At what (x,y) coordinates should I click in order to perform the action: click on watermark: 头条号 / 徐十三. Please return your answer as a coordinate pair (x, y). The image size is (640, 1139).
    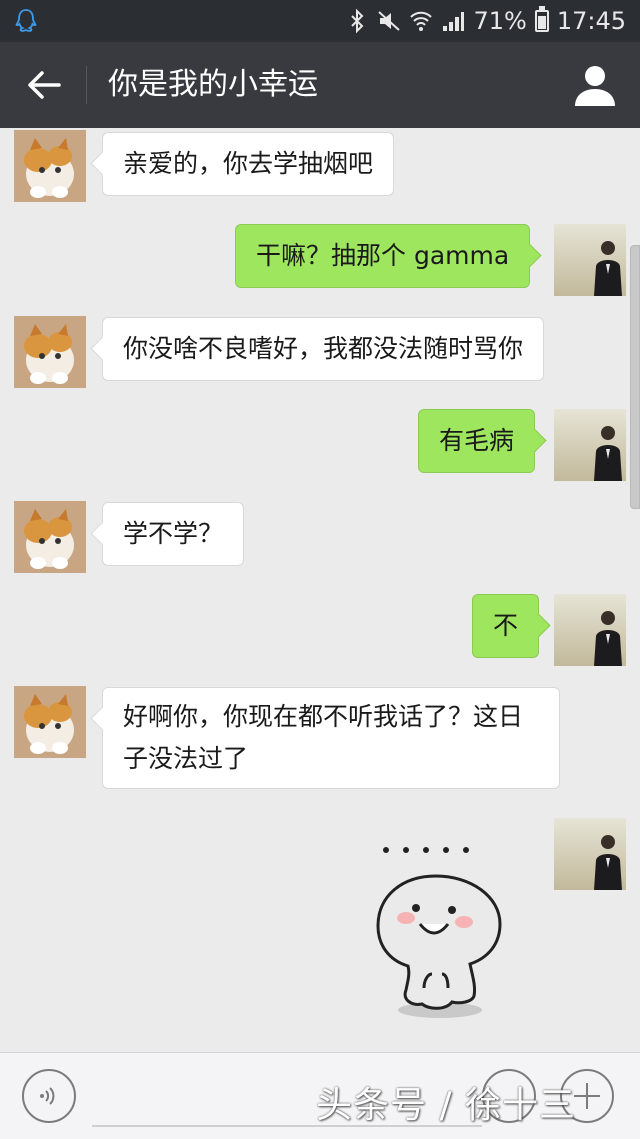
    Looking at the image, I should click on (446, 1105).